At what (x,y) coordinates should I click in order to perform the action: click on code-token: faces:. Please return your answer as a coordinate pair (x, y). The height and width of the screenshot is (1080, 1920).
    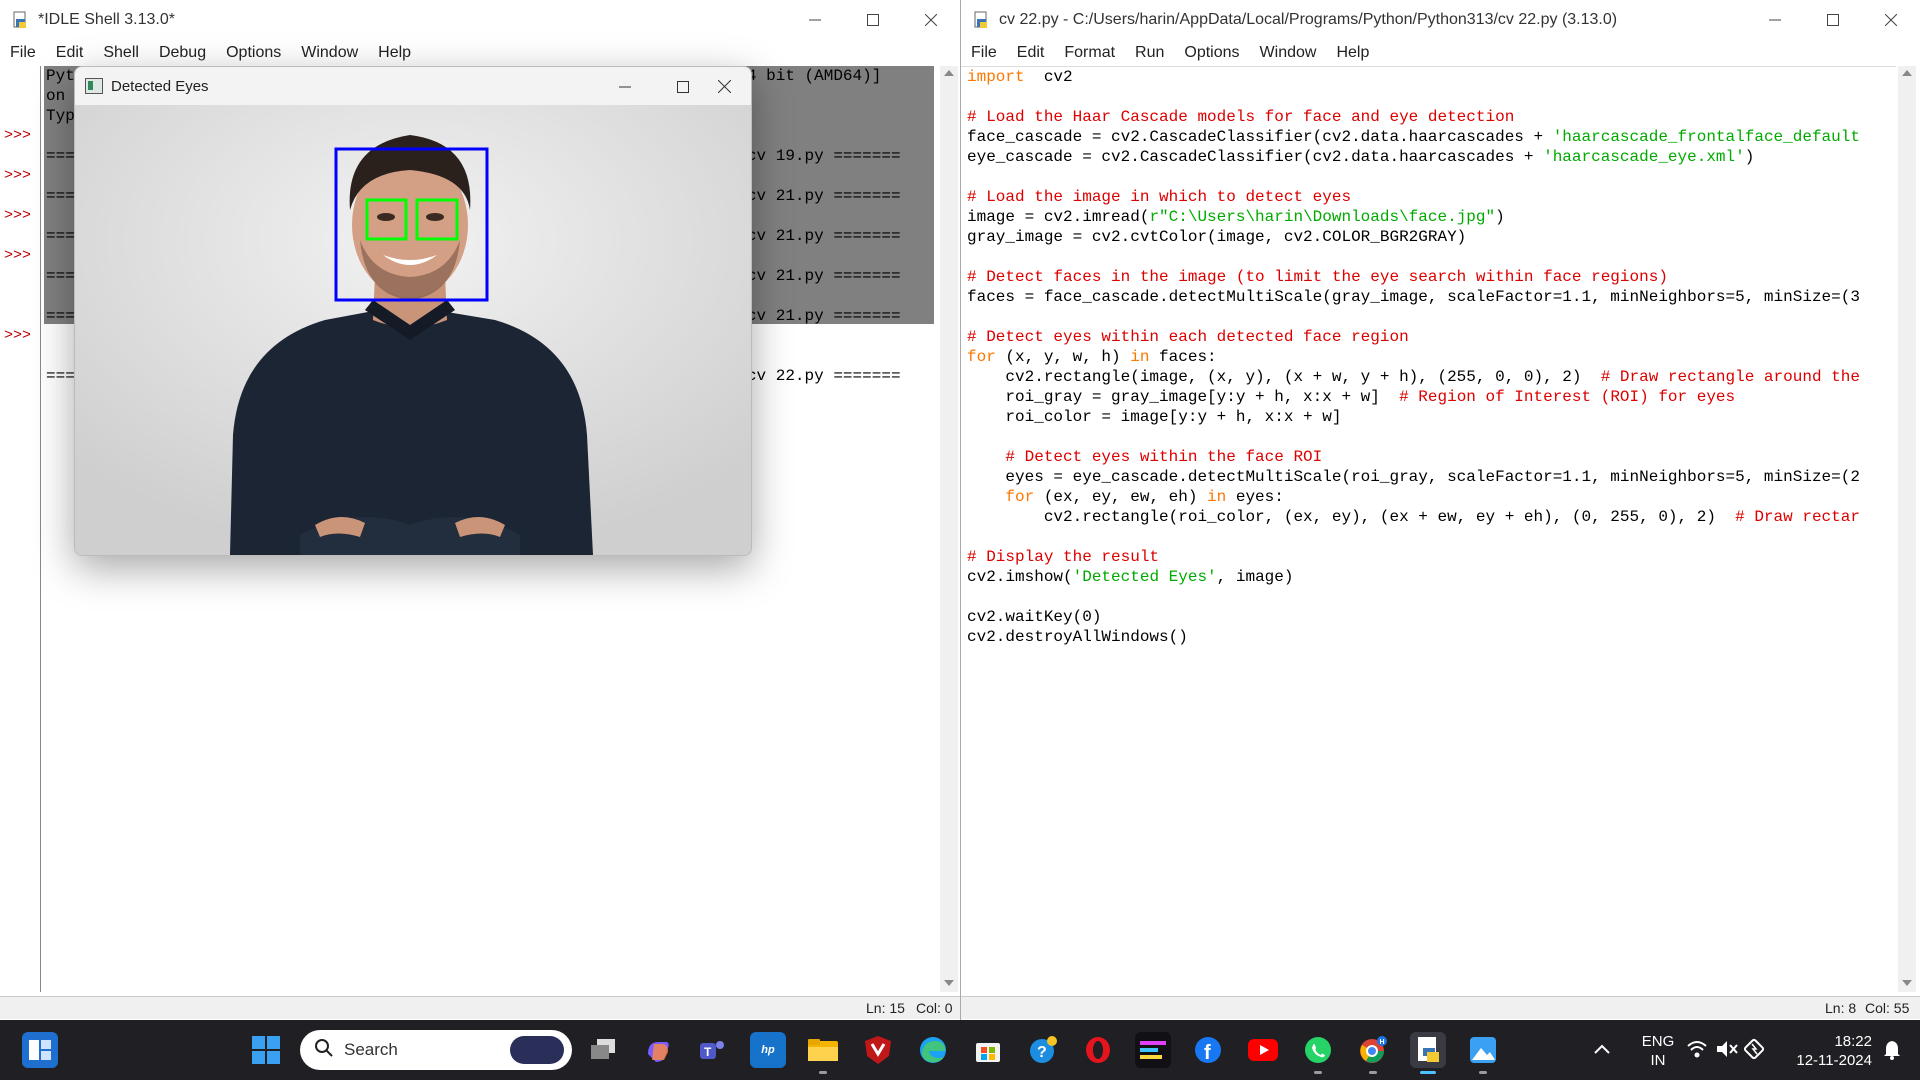
    Looking at the image, I should click on (1183, 357).